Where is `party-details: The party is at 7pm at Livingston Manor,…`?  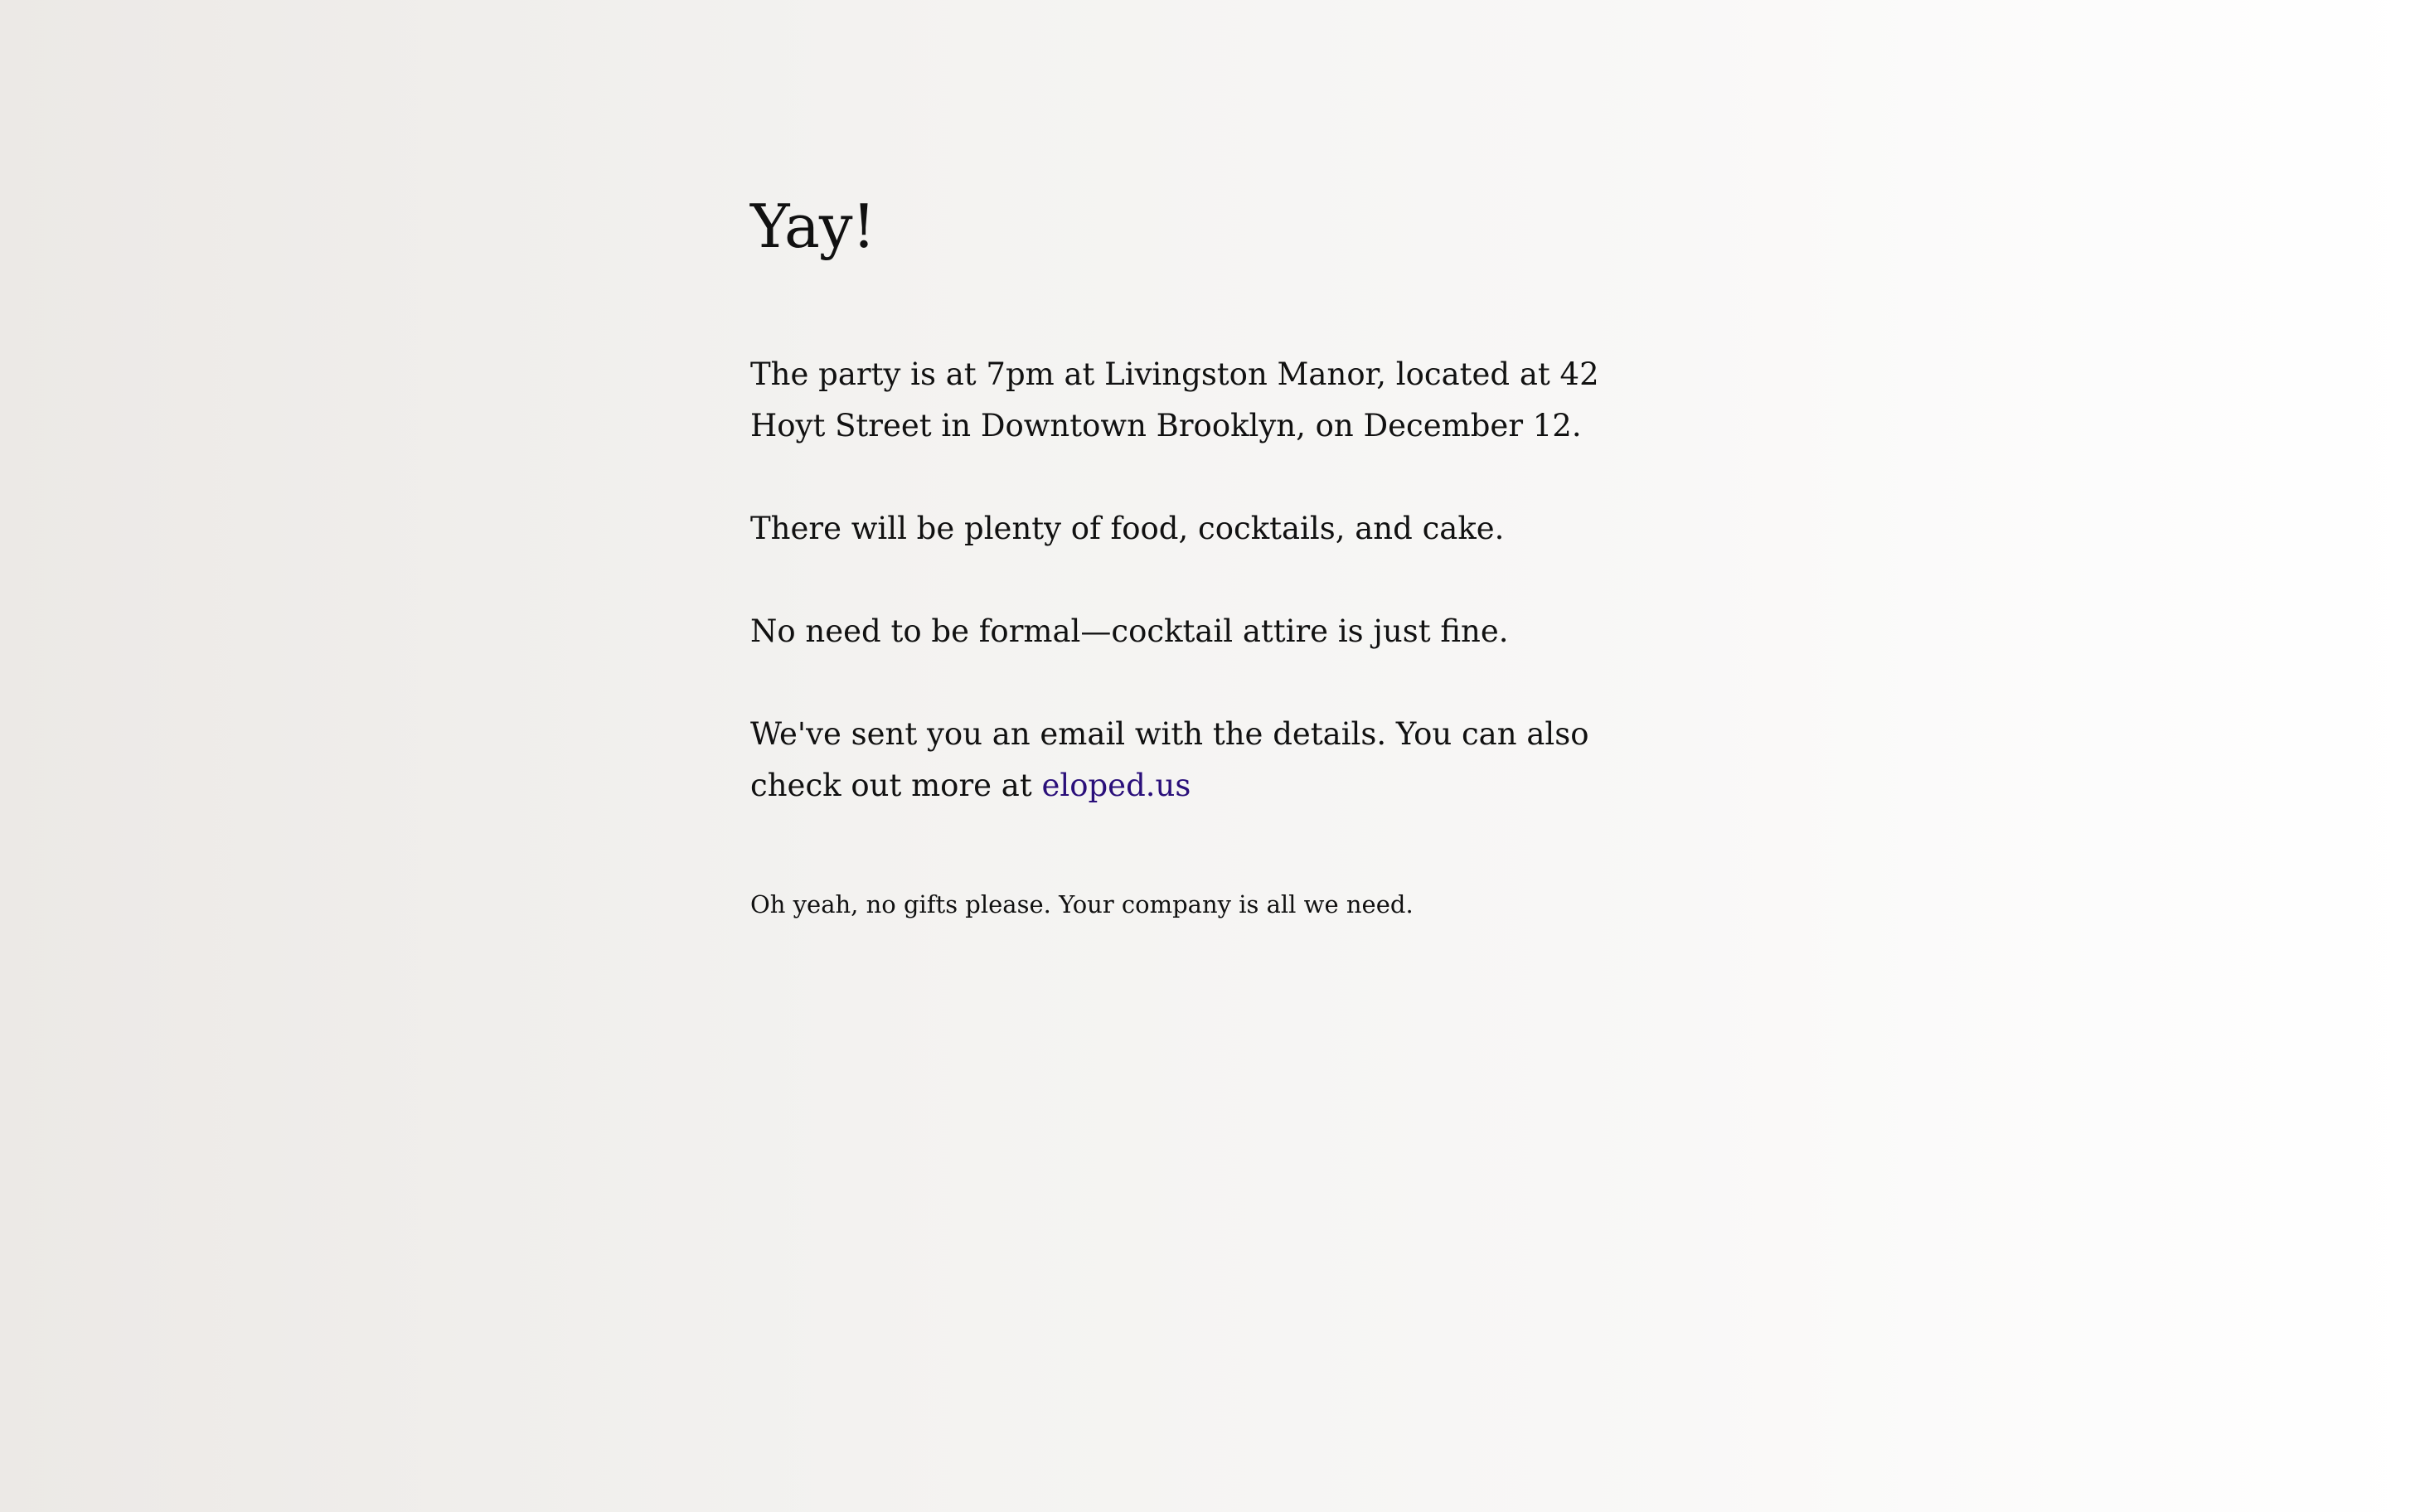
party-details: The party is at 7pm at Livingston Manor,… is located at coordinates (1210, 580).